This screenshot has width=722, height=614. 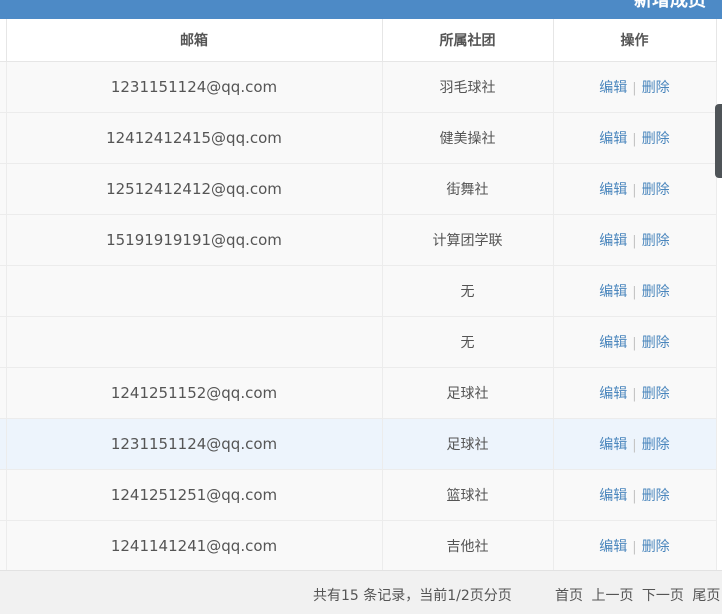 I want to click on email-cell: 12512412412@qq.com, so click(x=194, y=188).